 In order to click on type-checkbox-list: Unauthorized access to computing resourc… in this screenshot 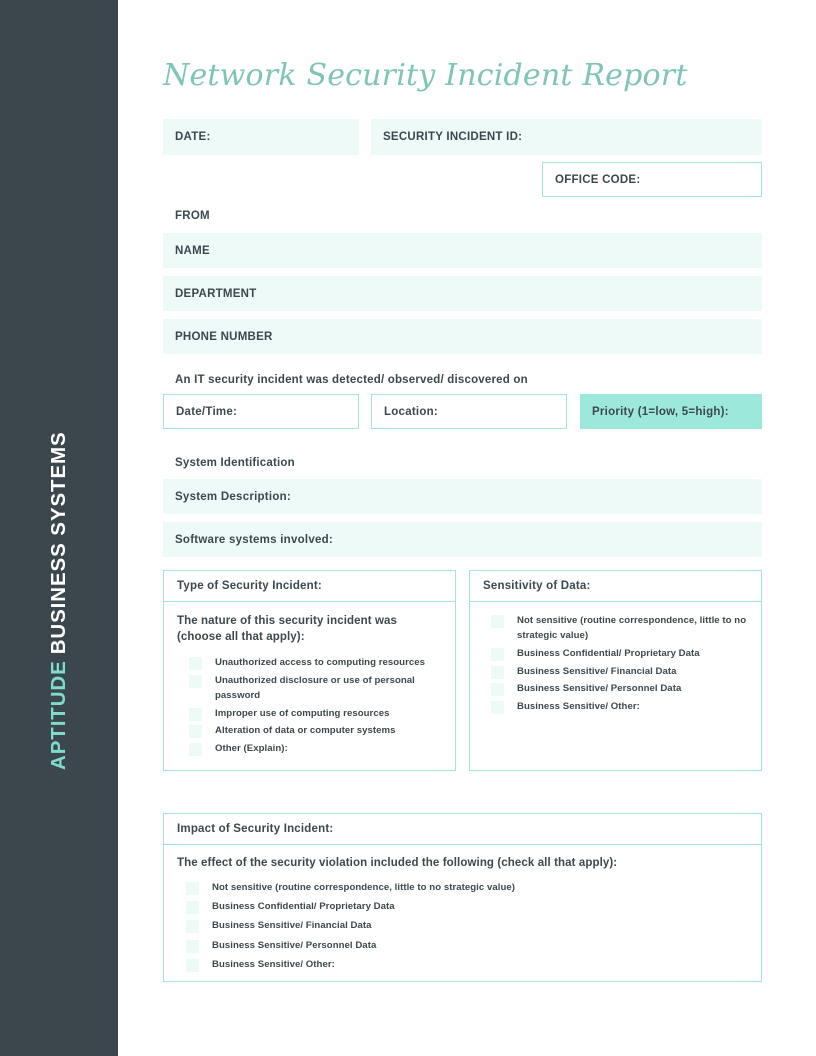, I will do `click(309, 706)`.